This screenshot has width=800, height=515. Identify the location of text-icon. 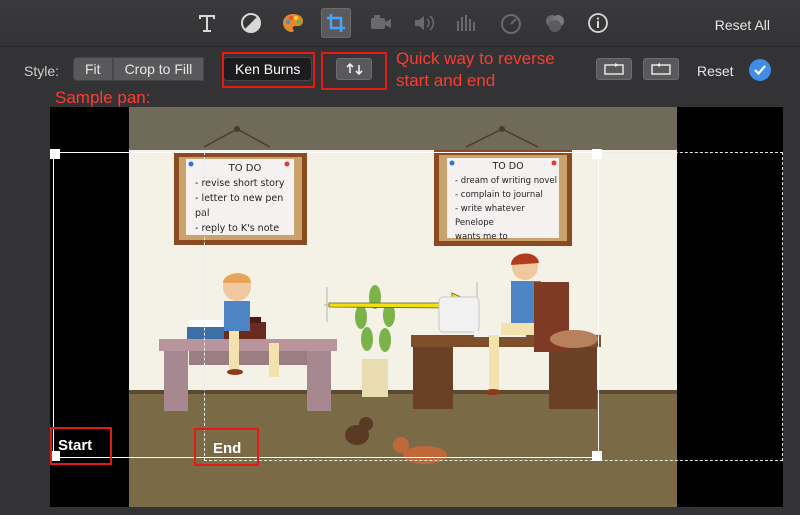
(207, 23).